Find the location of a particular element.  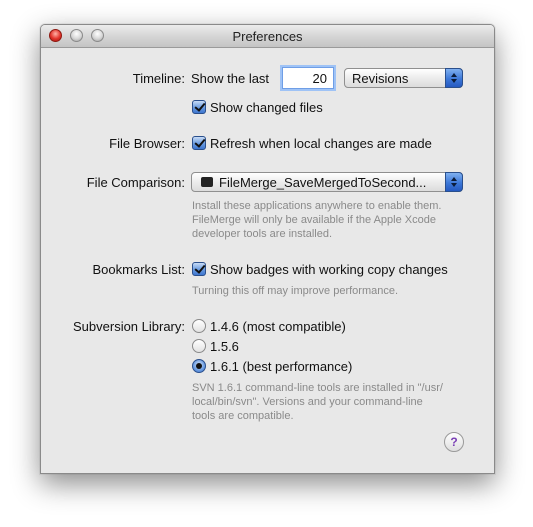

svn-option-1-5-6-radio is located at coordinates (199, 346).